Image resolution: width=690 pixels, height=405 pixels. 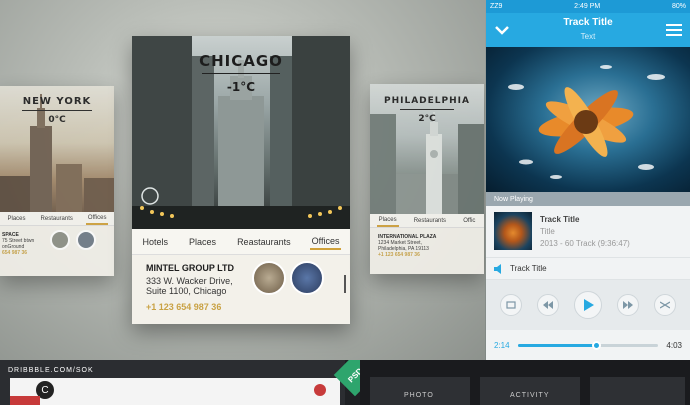 I want to click on city-tabs: Hotels Places Reastaurants Offices, so click(x=241, y=242).